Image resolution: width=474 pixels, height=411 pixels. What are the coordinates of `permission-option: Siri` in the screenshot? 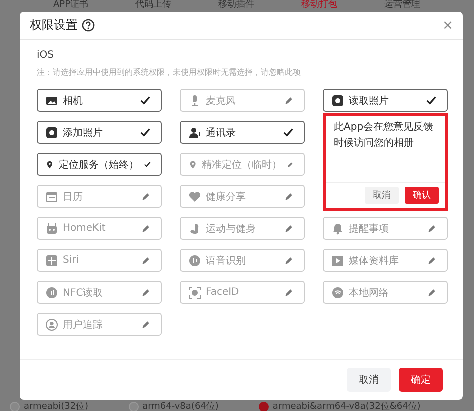 It's located at (99, 260).